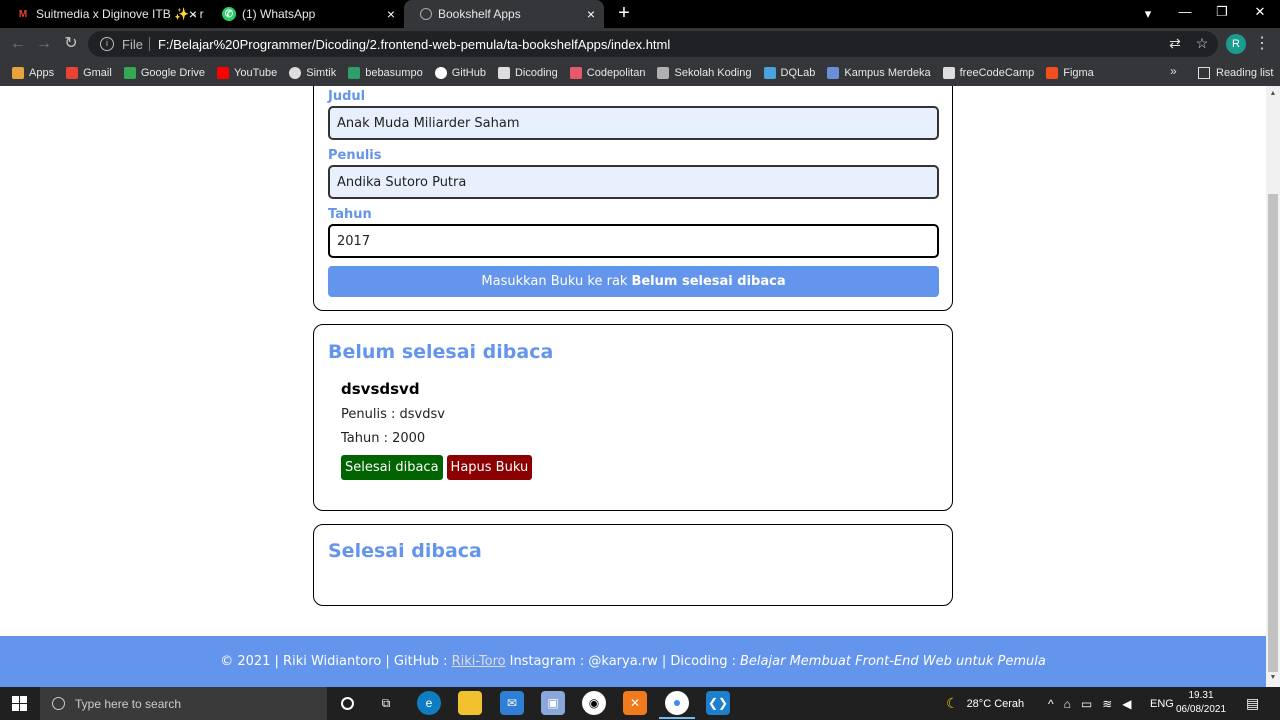 The image size is (1280, 720). What do you see at coordinates (19, 703) in the screenshot?
I see `windows-start-icon` at bounding box center [19, 703].